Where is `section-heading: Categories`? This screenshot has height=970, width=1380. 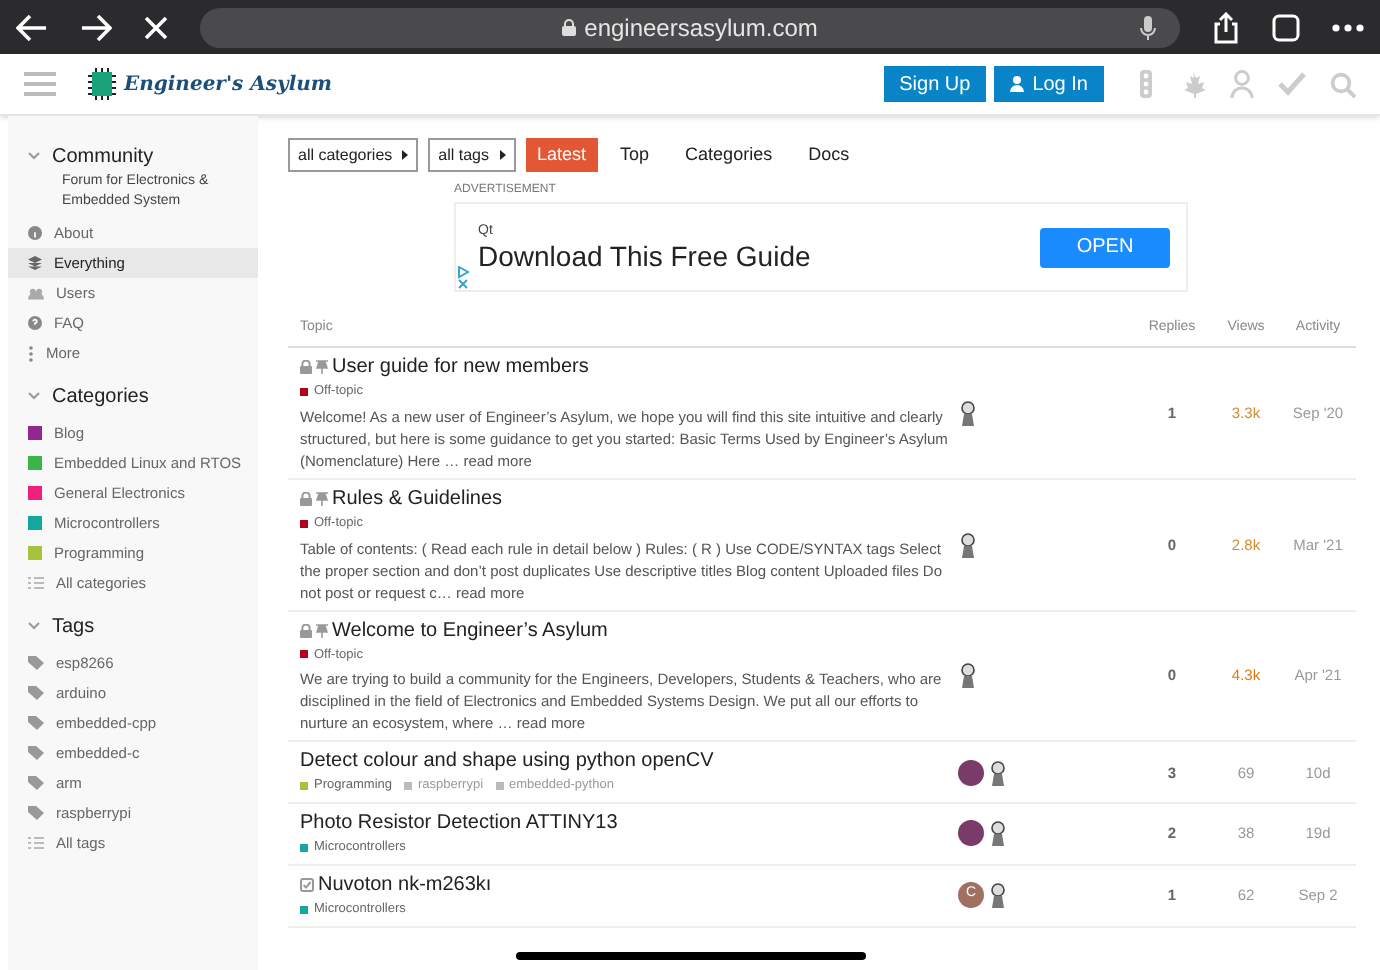
section-heading: Categories is located at coordinates (100, 396).